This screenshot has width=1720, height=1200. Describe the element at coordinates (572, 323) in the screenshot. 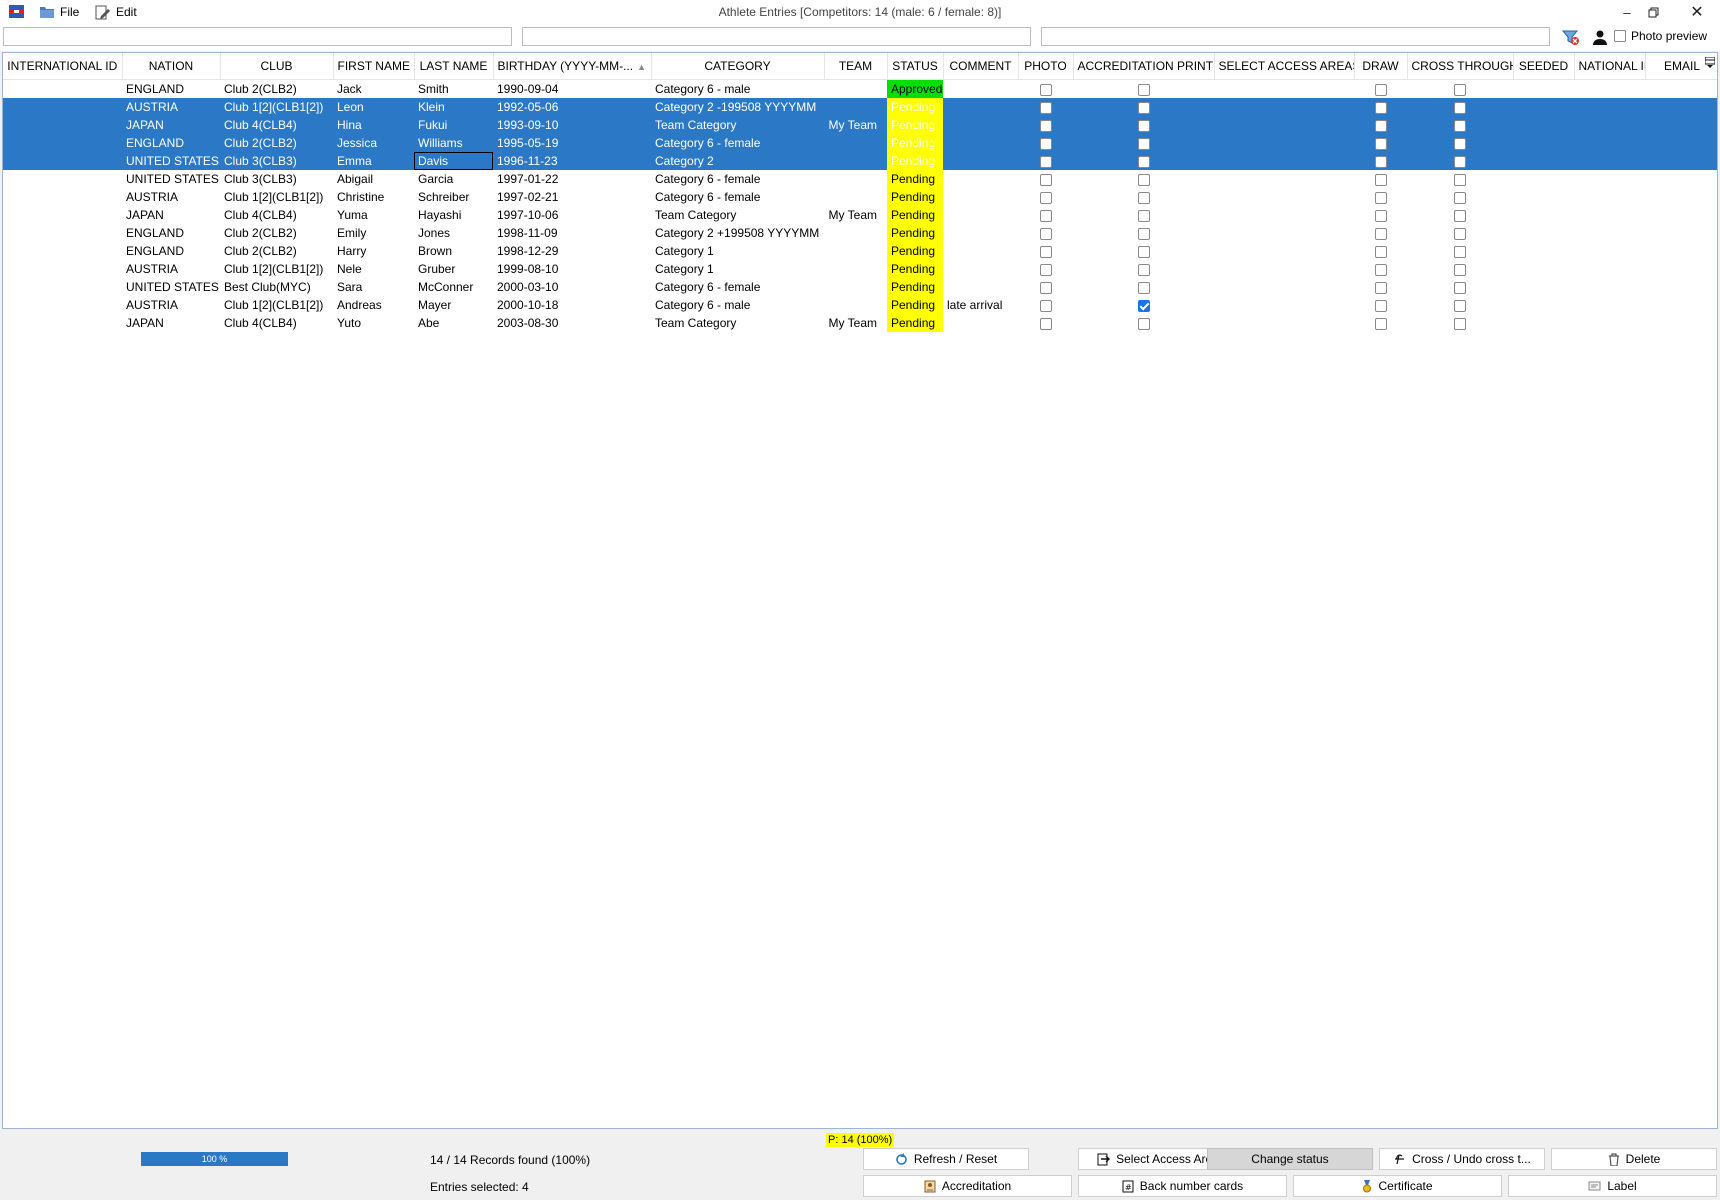

I see `birthday-cell: 2003-08-30` at that location.